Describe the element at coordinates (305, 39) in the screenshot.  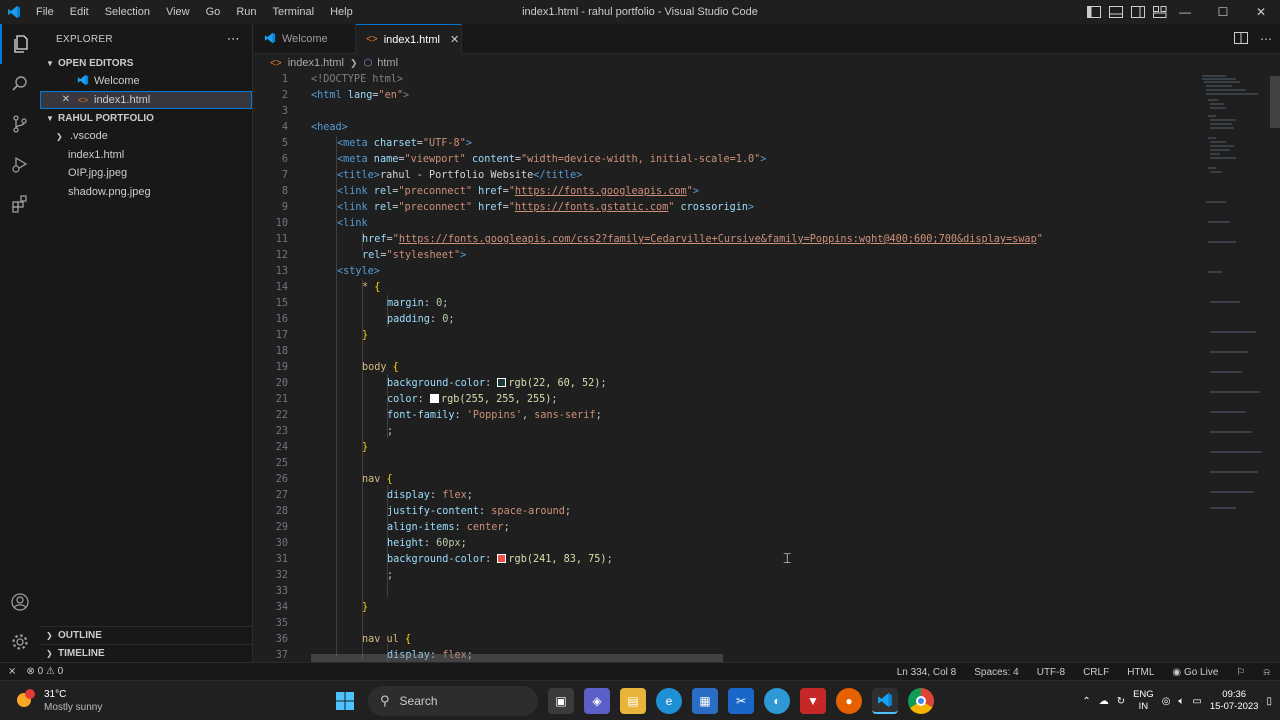
I see `tab-welcome: Welcome` at that location.